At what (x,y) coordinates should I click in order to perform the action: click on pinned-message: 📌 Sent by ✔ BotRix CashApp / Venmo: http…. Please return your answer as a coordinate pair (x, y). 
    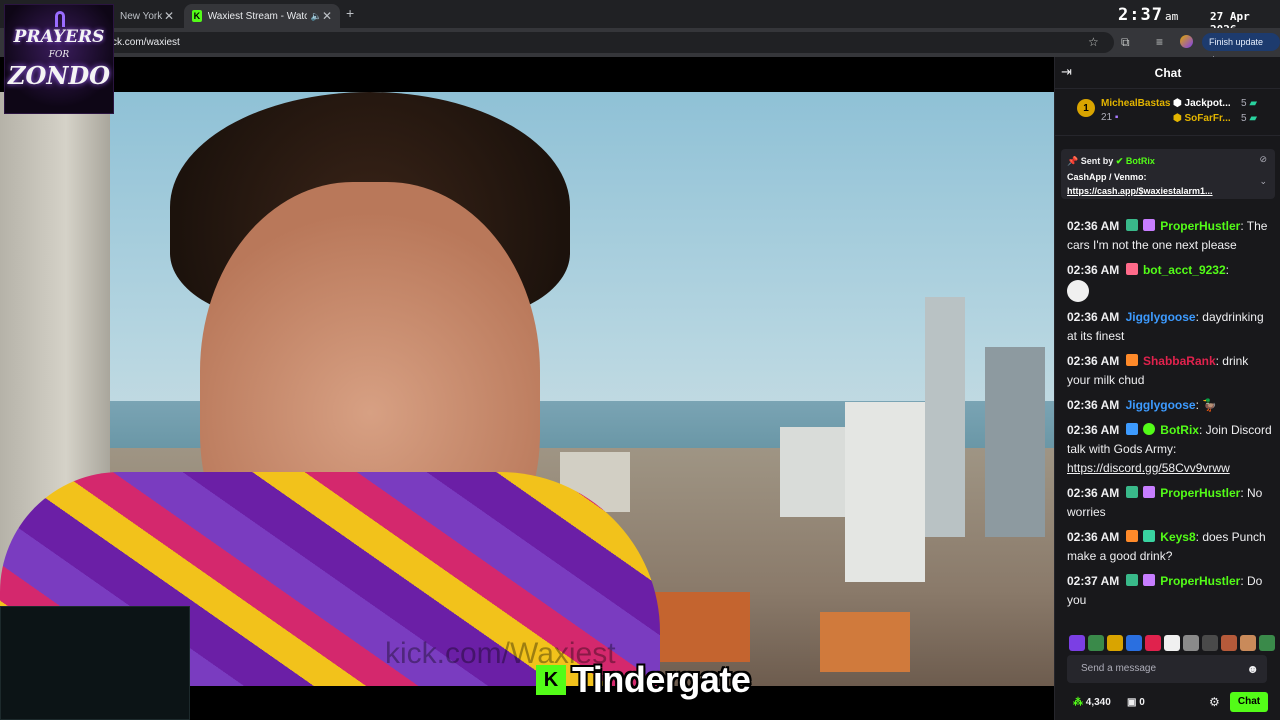
    Looking at the image, I should click on (1168, 174).